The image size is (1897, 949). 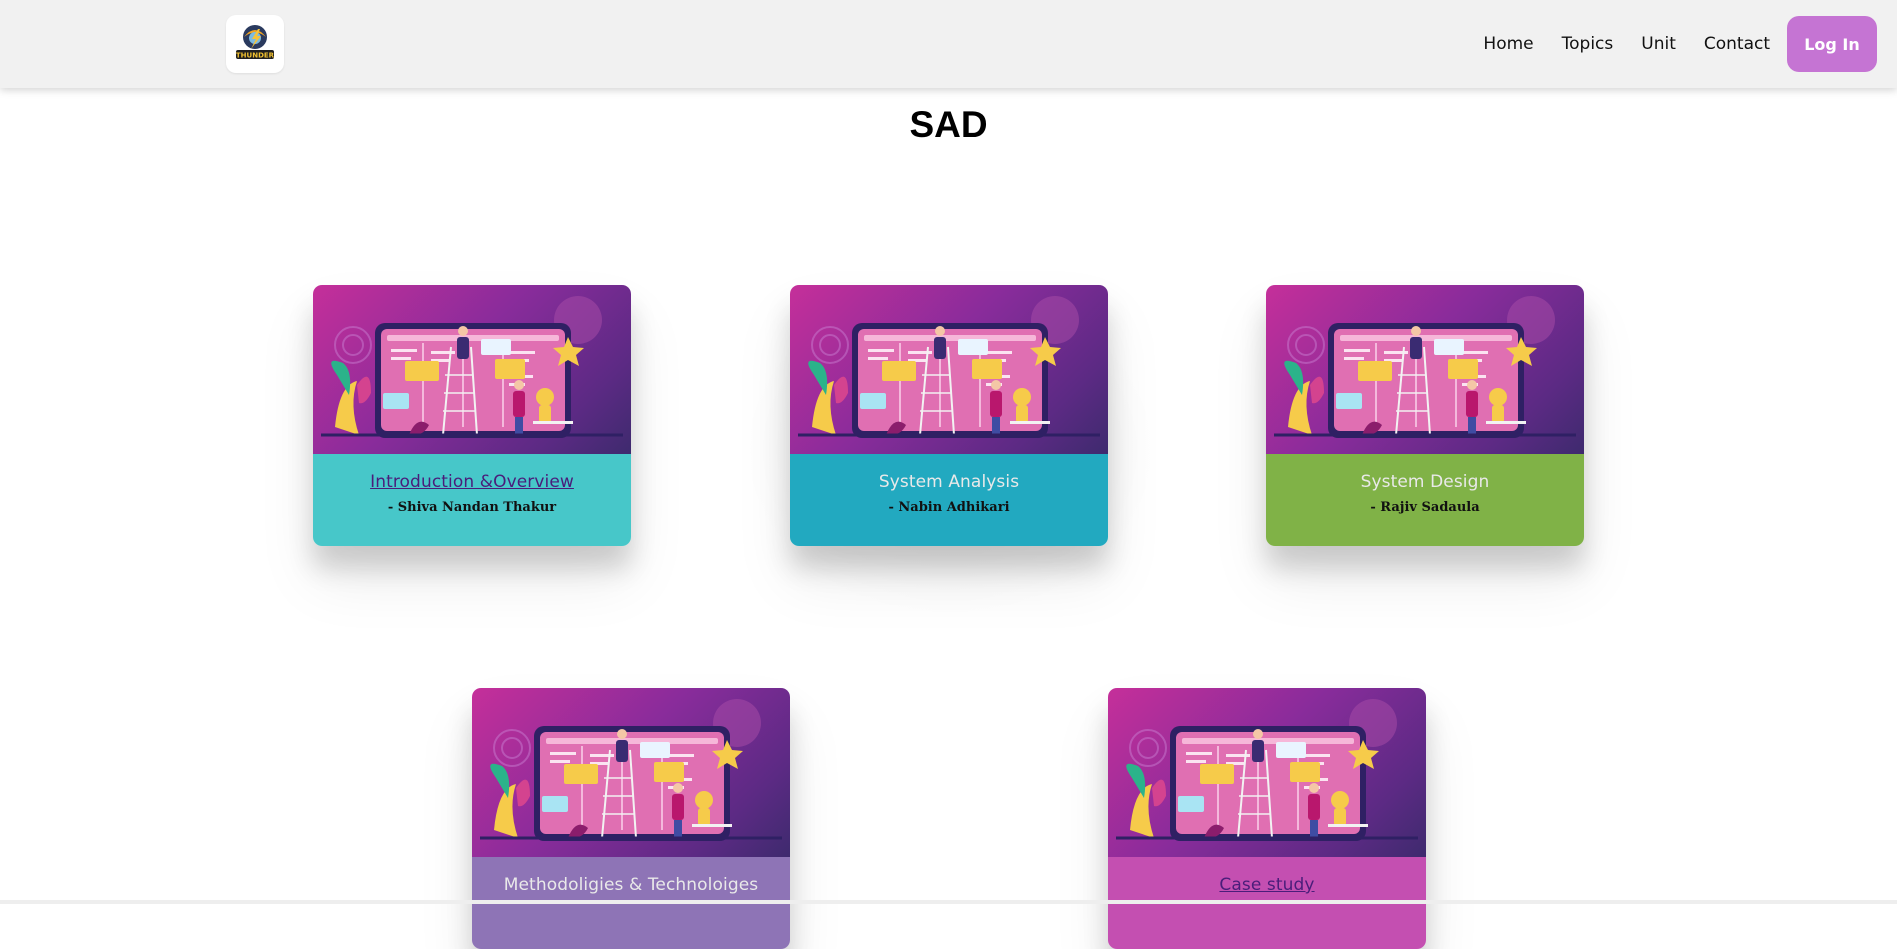 What do you see at coordinates (1680, 44) in the screenshot?
I see `main-nav: Home Topics Unit Contact Log In` at bounding box center [1680, 44].